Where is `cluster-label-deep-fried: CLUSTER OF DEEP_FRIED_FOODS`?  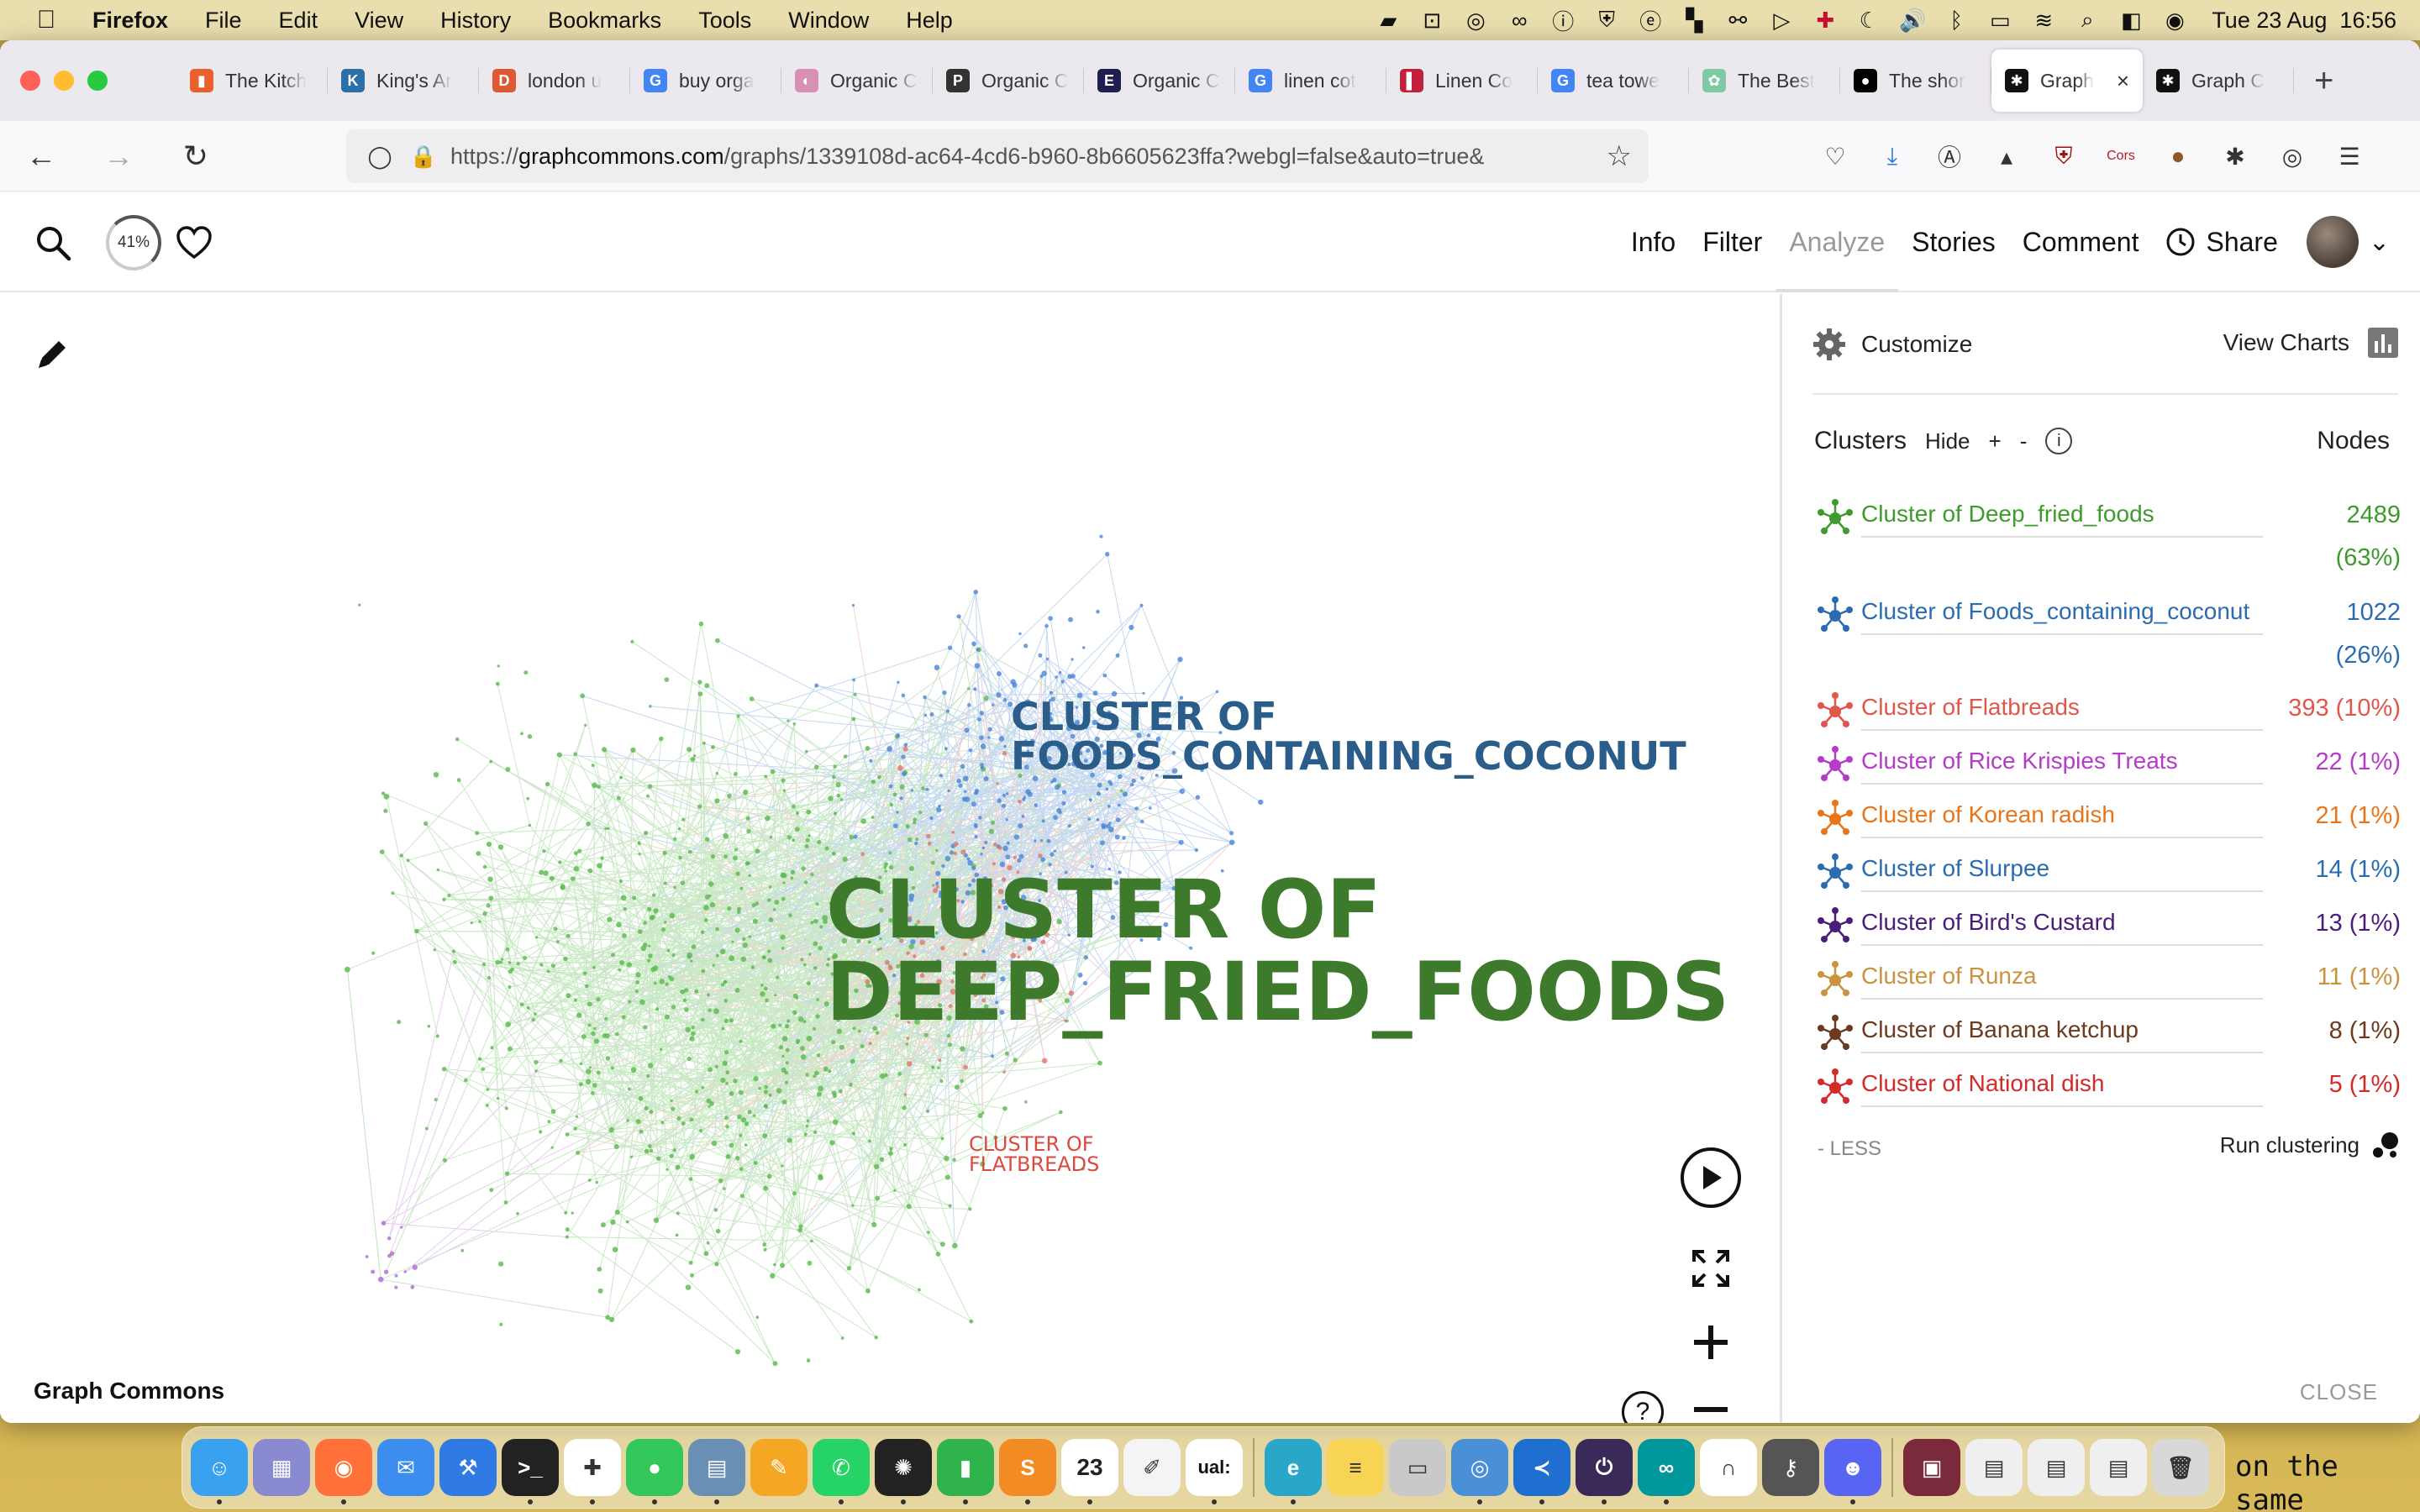 cluster-label-deep-fried: CLUSTER OF DEEP_FRIED_FOODS is located at coordinates (1277, 951).